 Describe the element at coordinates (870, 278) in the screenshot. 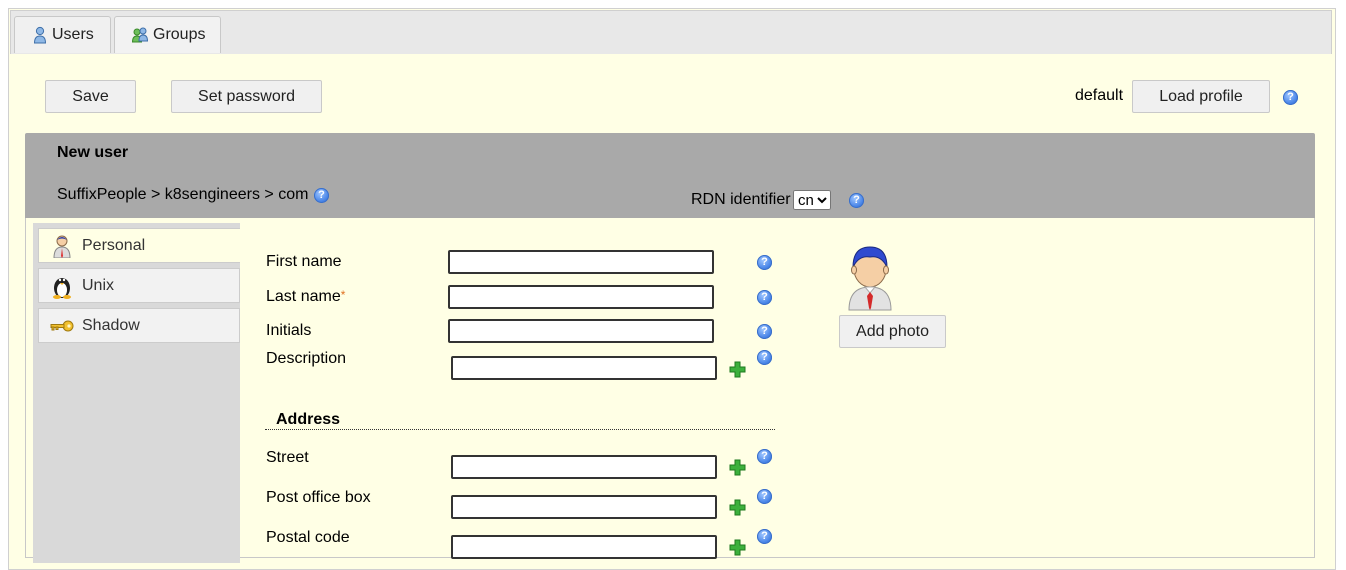

I see `user-photo-placeholder-icon` at that location.